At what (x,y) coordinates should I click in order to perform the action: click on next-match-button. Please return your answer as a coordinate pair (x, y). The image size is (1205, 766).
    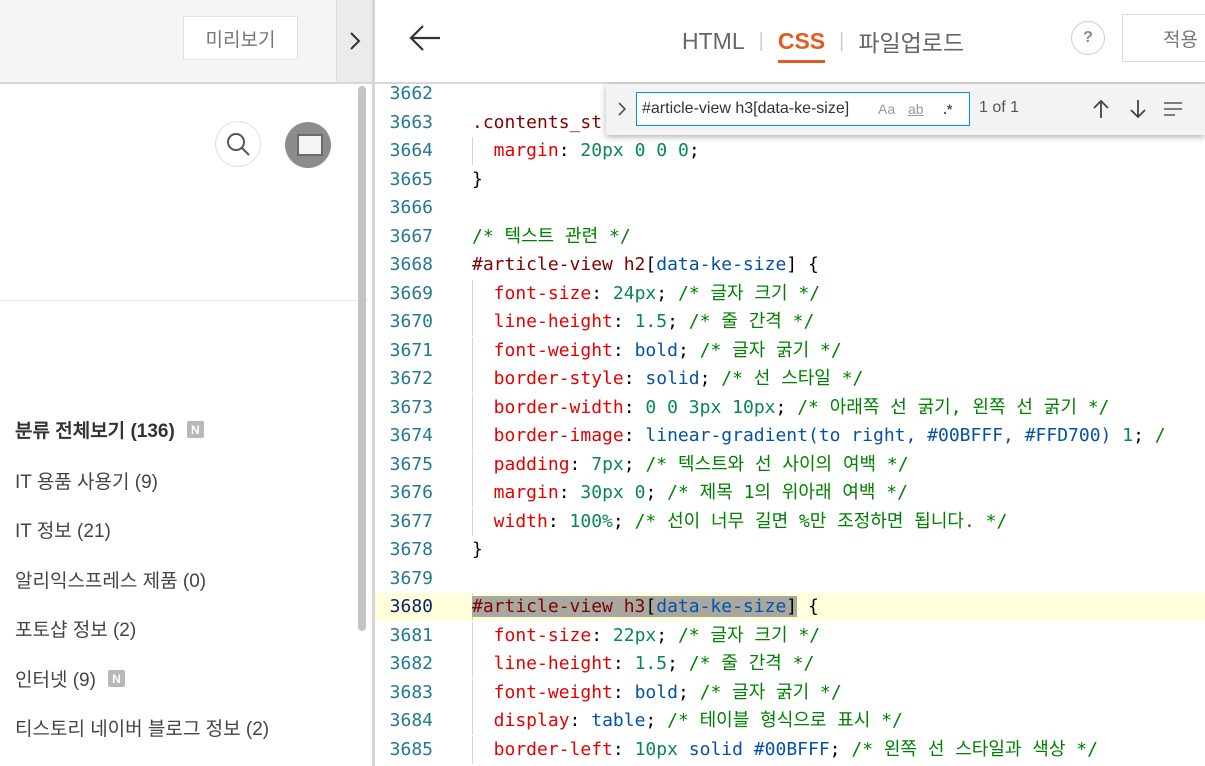
    Looking at the image, I should click on (1138, 109).